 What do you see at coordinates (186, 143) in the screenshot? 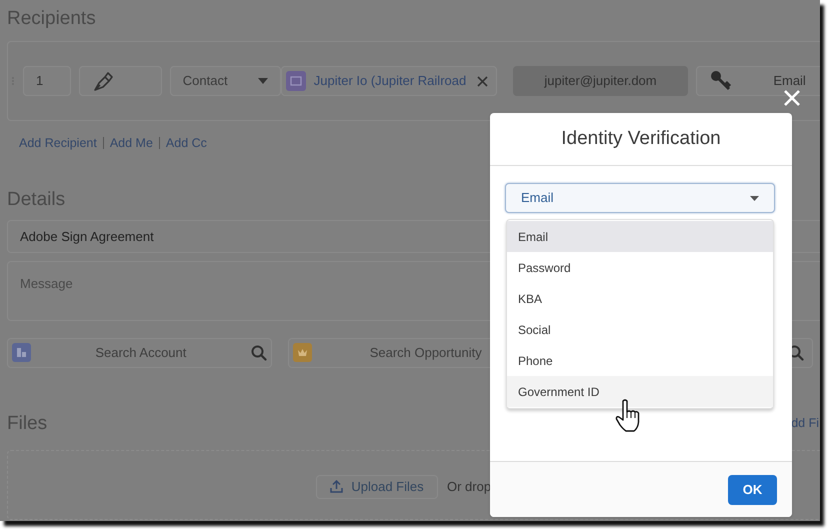
I see `add-link: Add Cc` at bounding box center [186, 143].